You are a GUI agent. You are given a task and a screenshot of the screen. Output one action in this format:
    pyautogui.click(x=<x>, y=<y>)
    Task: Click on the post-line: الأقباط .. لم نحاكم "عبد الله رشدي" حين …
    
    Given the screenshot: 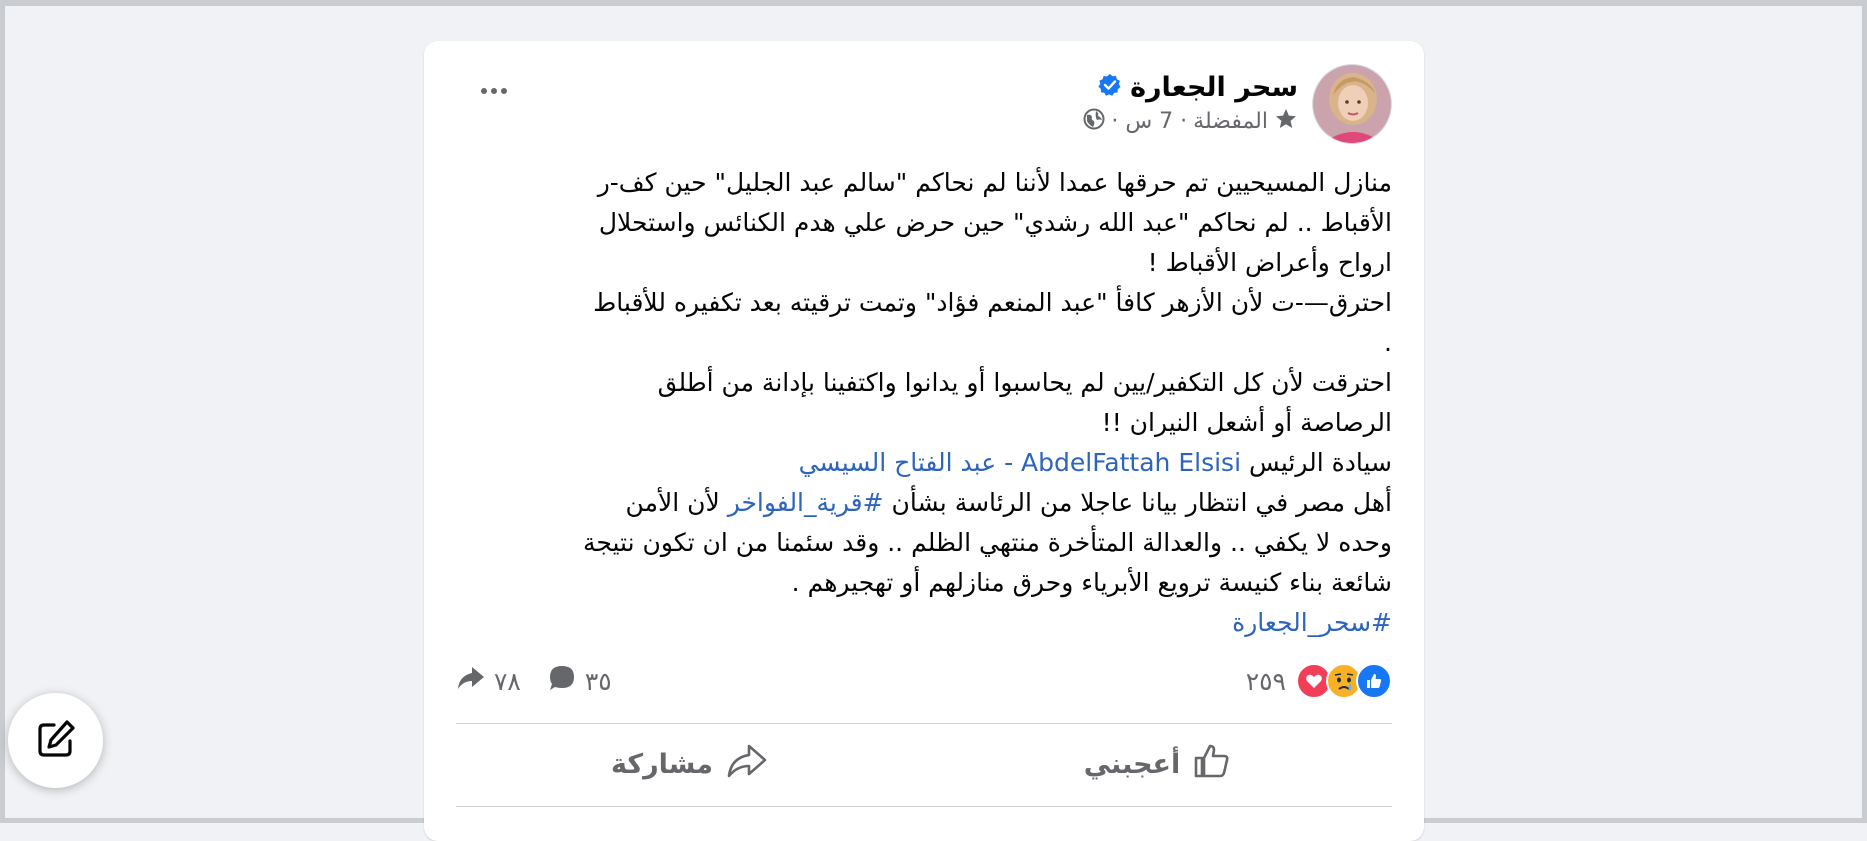 What is the action you would take?
    pyautogui.click(x=995, y=222)
    